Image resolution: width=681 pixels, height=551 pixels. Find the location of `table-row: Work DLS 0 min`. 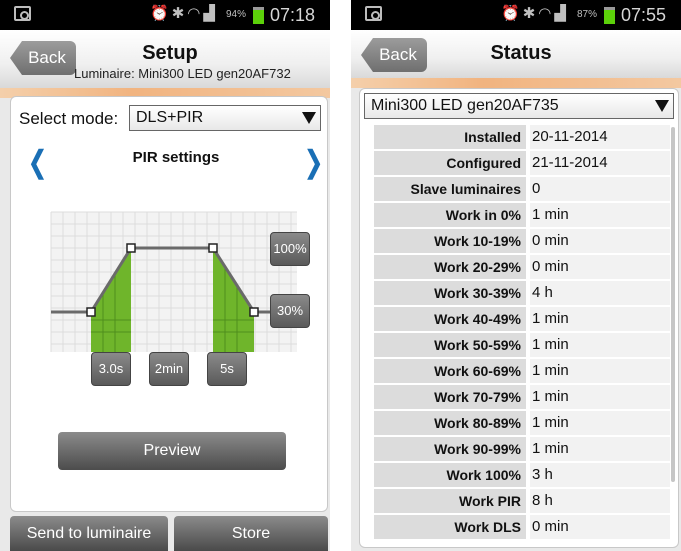

table-row: Work DLS 0 min is located at coordinates (522, 527).